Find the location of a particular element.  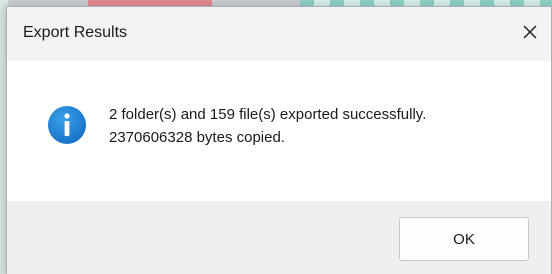

info-icon is located at coordinates (67, 125).